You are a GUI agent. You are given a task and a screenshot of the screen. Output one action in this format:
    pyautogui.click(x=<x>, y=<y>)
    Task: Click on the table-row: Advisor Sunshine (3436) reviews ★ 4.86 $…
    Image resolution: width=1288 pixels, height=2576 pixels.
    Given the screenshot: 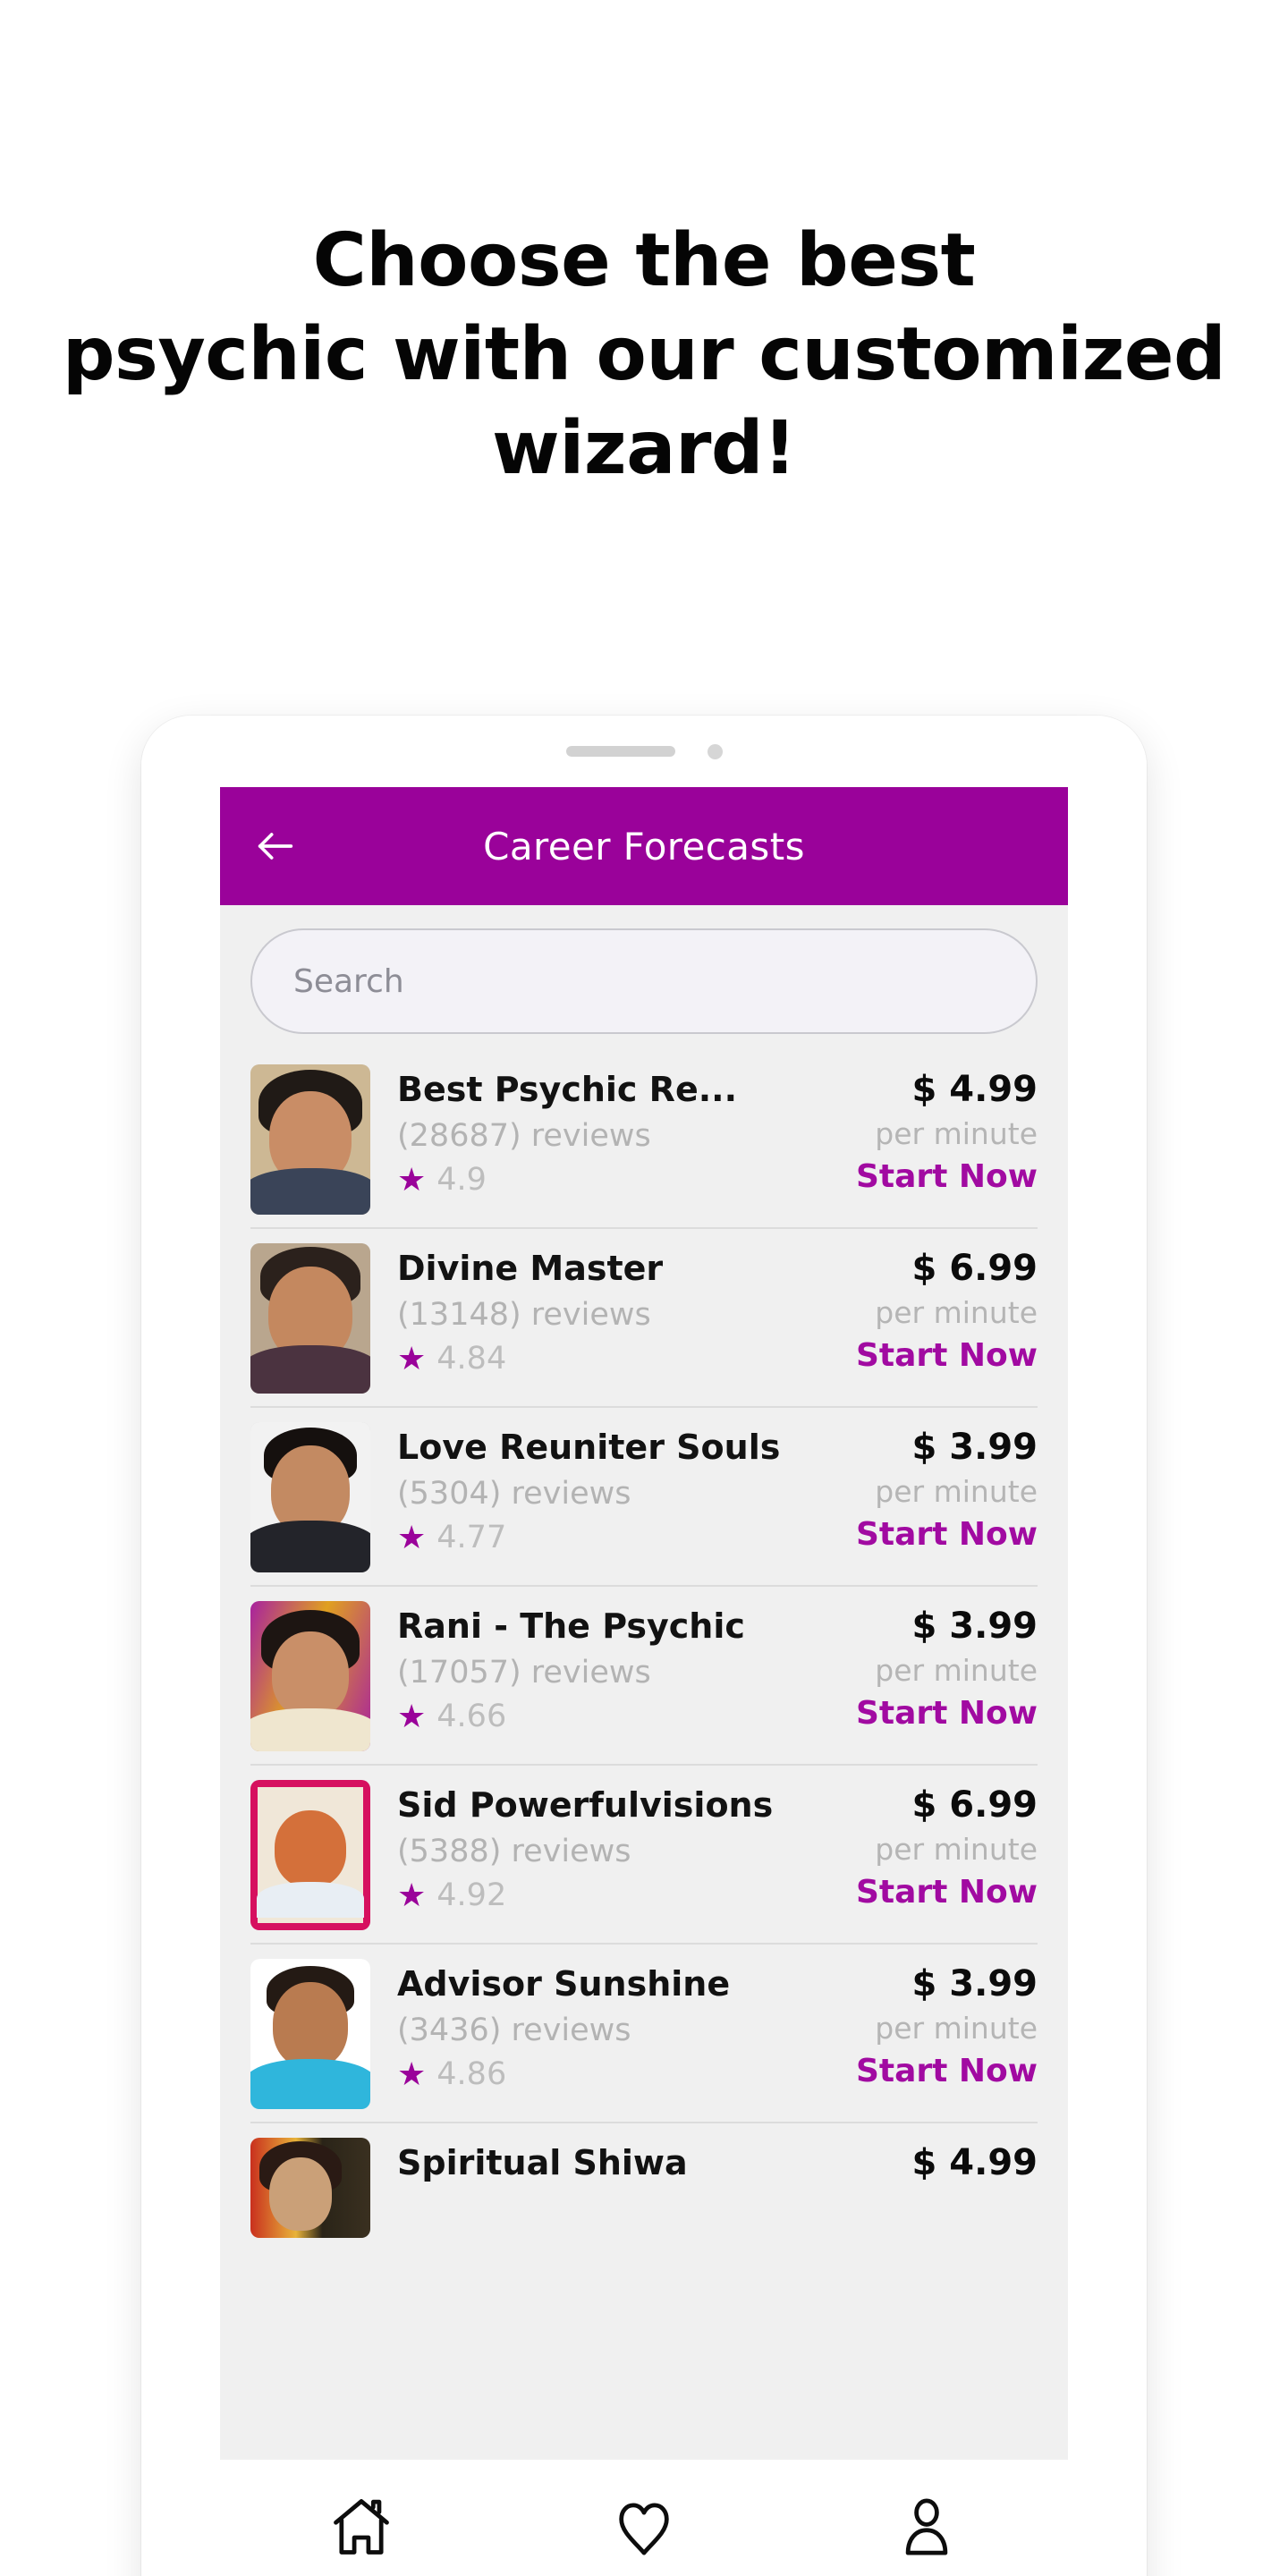 What is the action you would take?
    pyautogui.click(x=644, y=2034)
    